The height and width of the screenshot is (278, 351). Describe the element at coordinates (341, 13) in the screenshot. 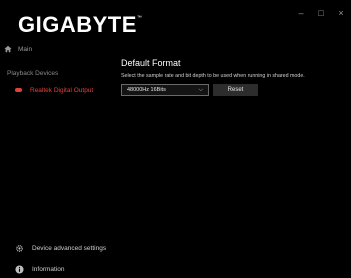

I see `close-button: ×` at that location.